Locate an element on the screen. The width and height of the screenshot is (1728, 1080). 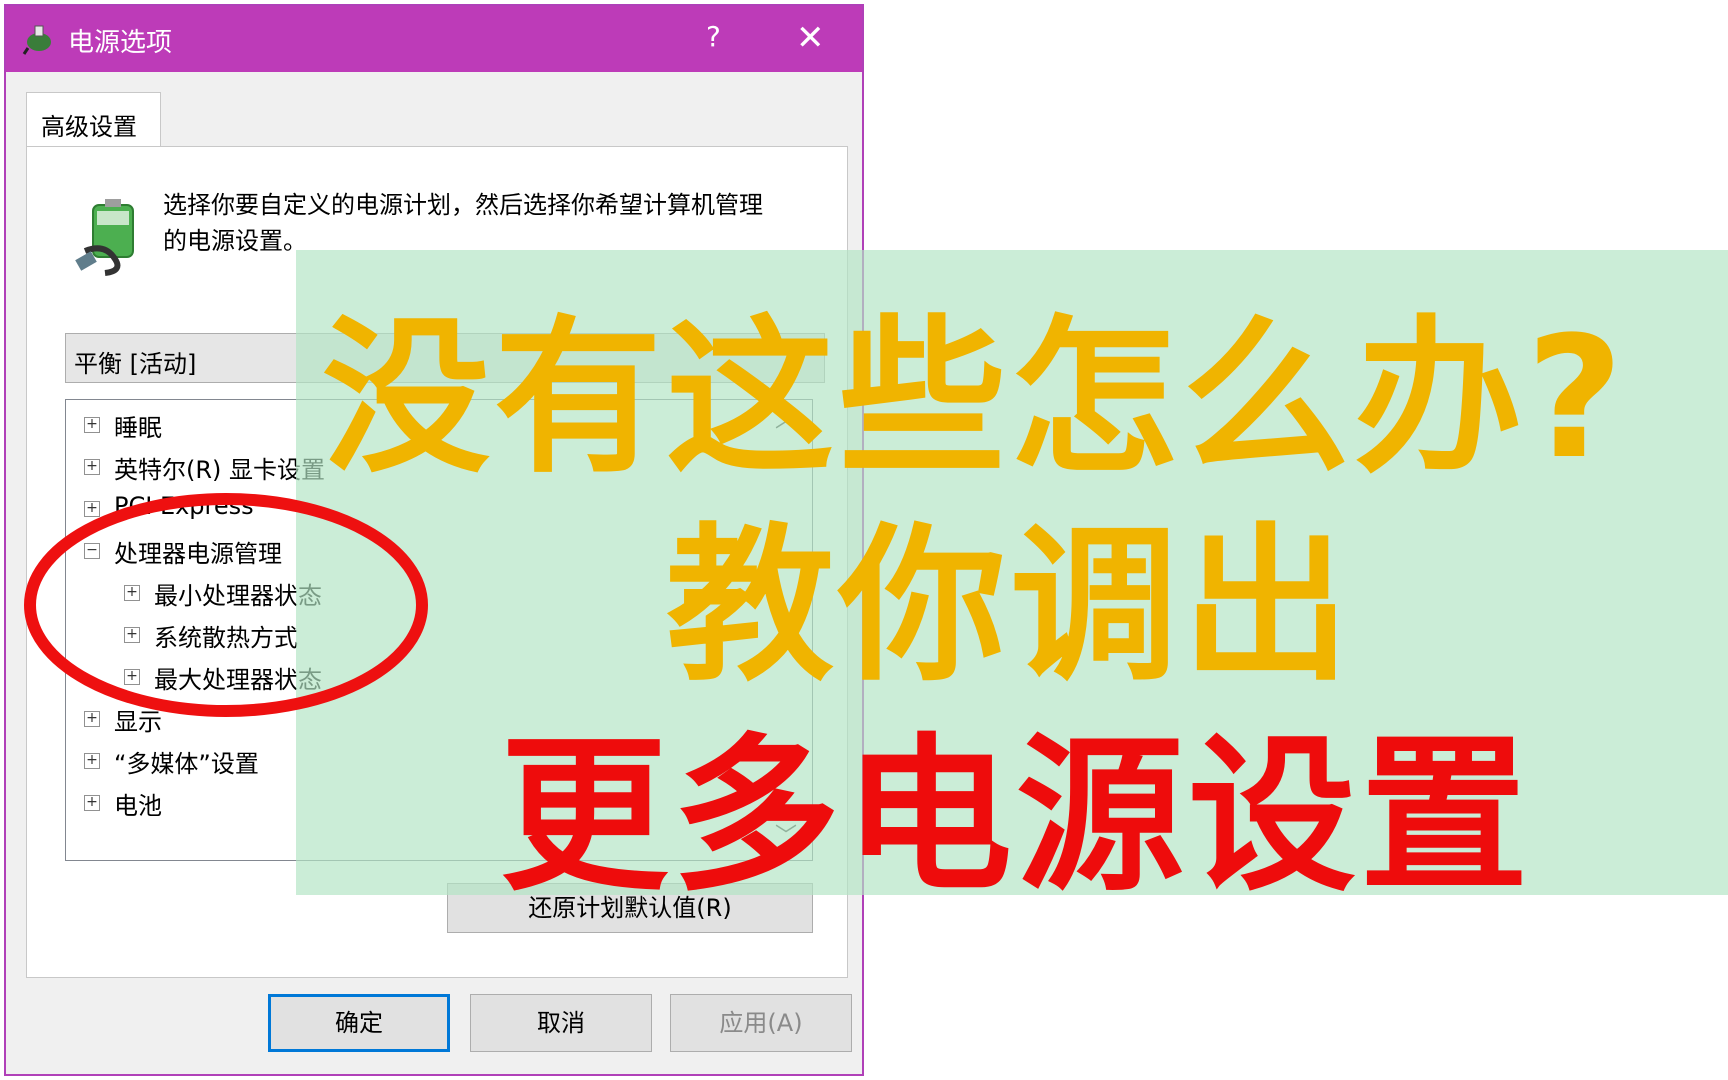
description-text: 选择你要自定义的电源计划，然后选择你希望计算机管理 的电源设置。 is located at coordinates (493, 223).